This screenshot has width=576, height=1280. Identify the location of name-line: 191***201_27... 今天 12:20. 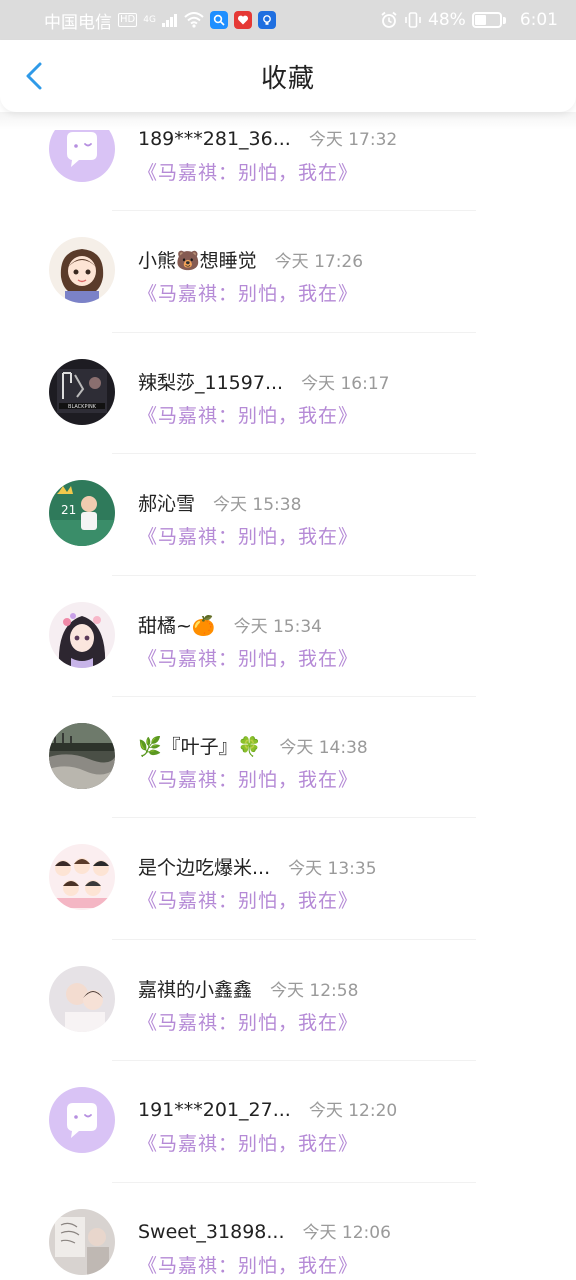
(267, 1108).